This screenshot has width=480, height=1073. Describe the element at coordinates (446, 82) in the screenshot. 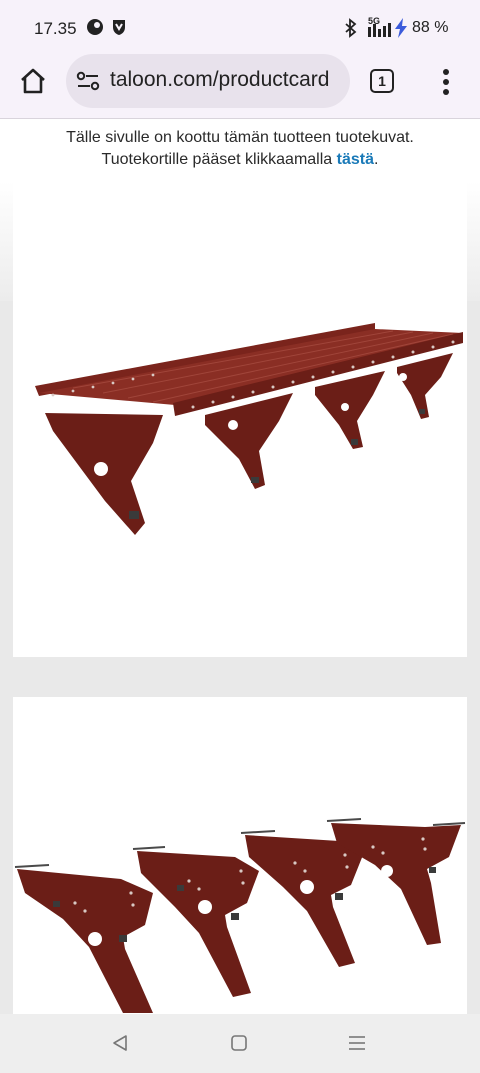

I see `more-vert-icon` at that location.